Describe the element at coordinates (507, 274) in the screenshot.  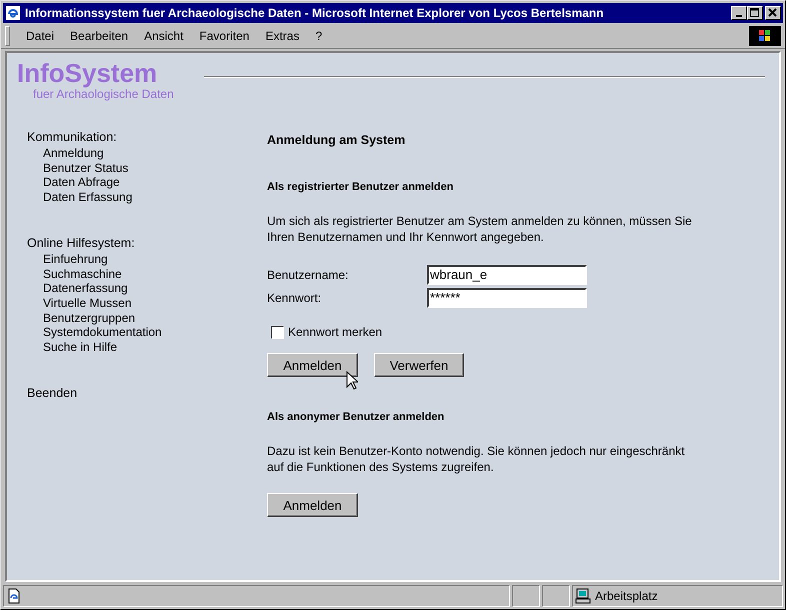
I see `input-field: wbraun_e` at that location.